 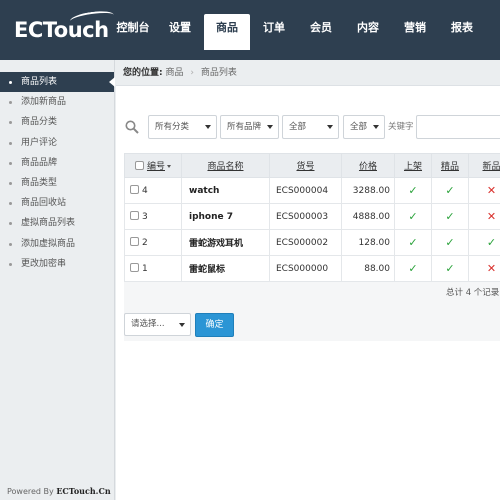 I want to click on breadcrumb-item-list: 商品列表, so click(x=218, y=73).